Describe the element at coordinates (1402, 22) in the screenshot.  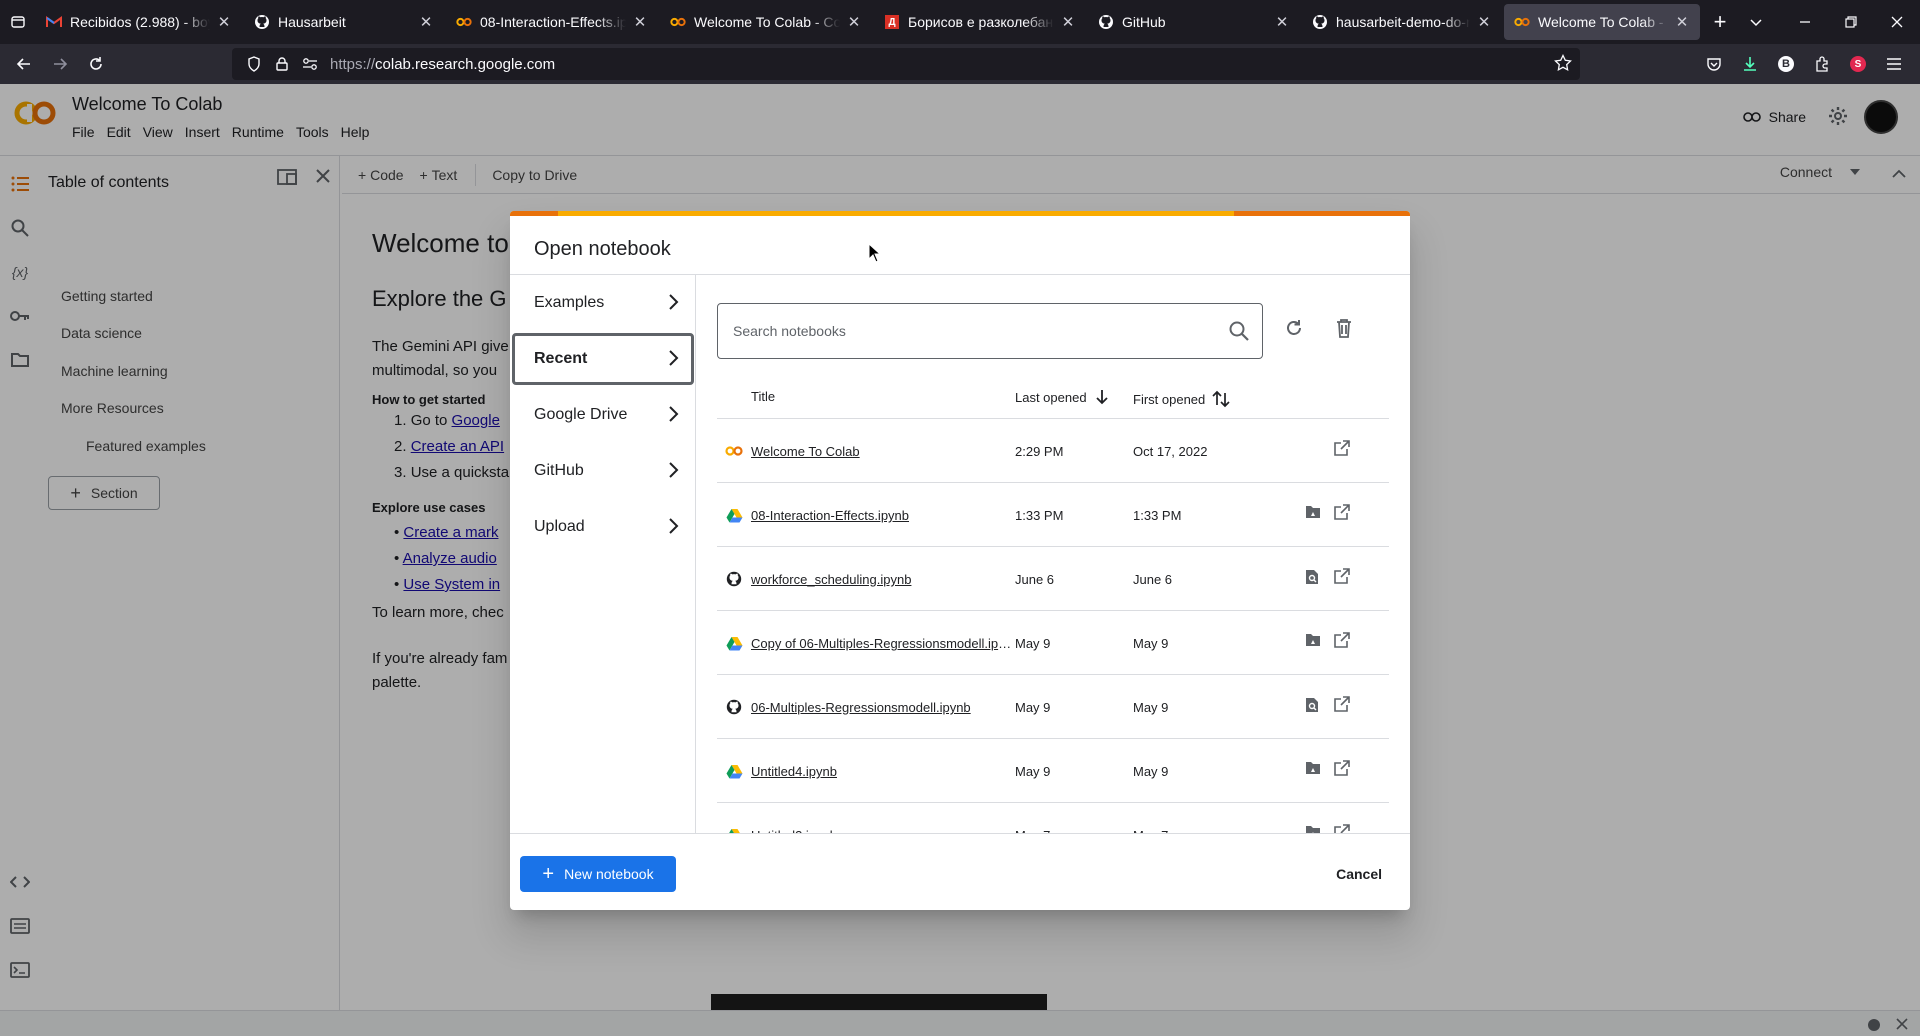
I see `browser-tab: hausarbeit-demo-do-no ✕` at that location.